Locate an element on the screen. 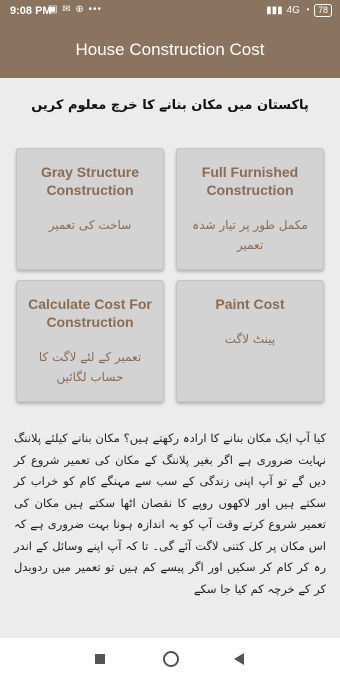 The width and height of the screenshot is (340, 680). paint-cost-card: Paint Cost پینٹ لاگت is located at coordinates (250, 341).